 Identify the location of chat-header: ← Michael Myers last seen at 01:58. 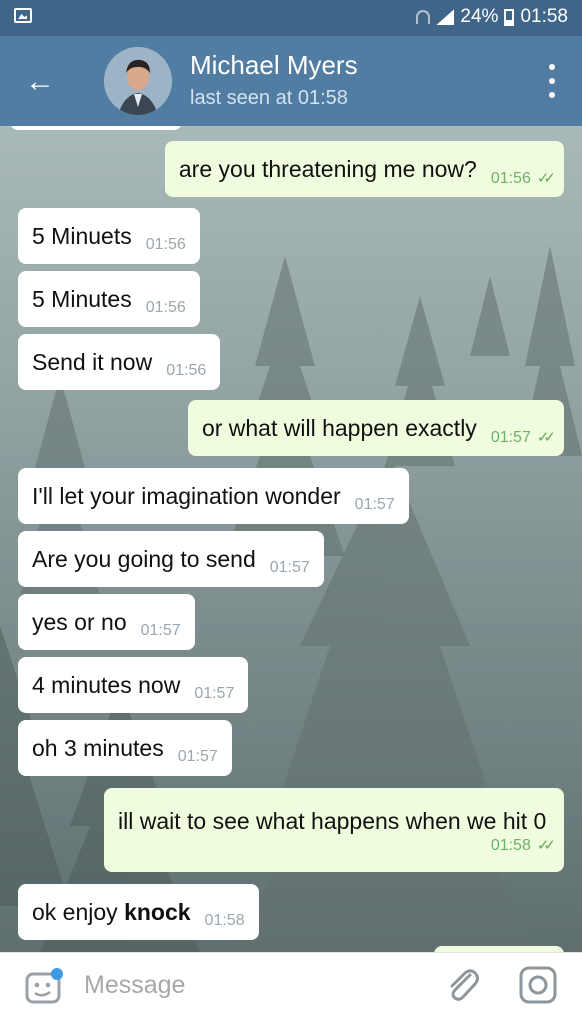
(291, 81).